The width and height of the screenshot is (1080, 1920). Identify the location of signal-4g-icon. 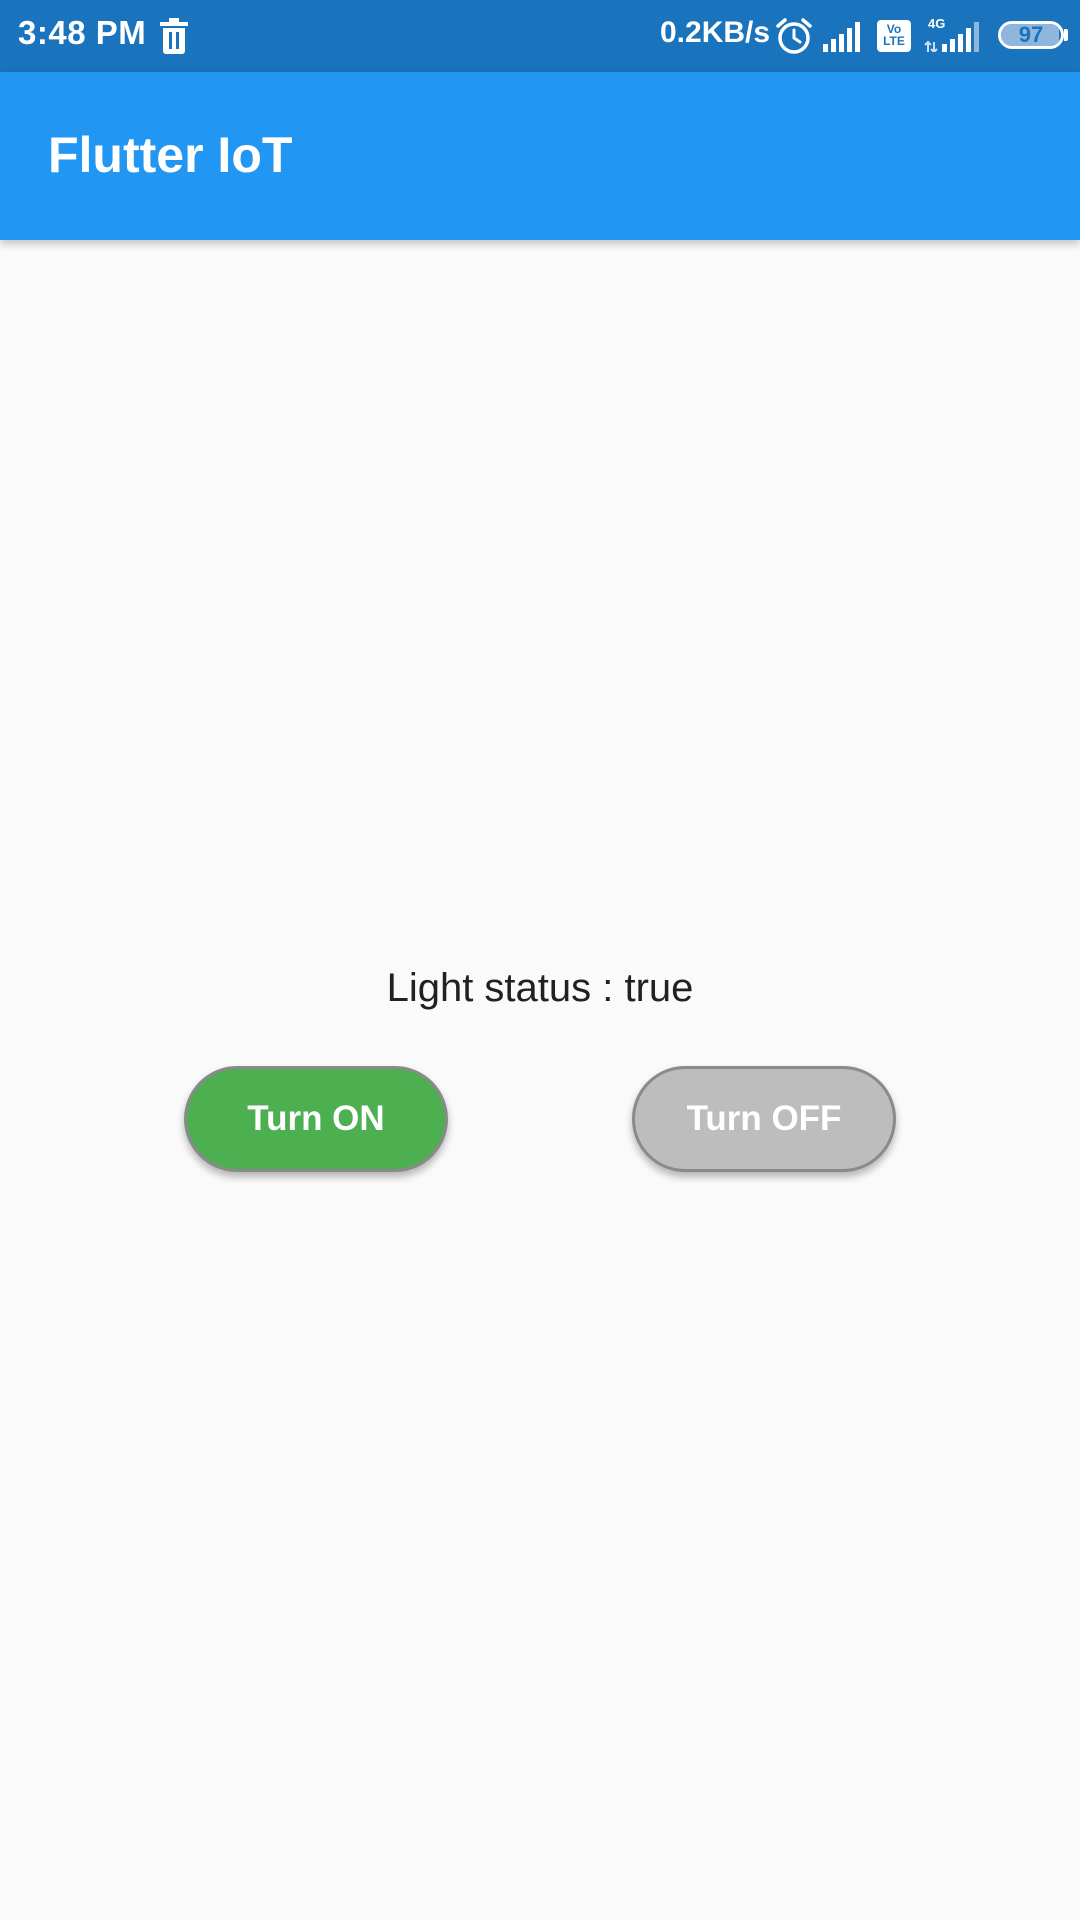
(951, 37).